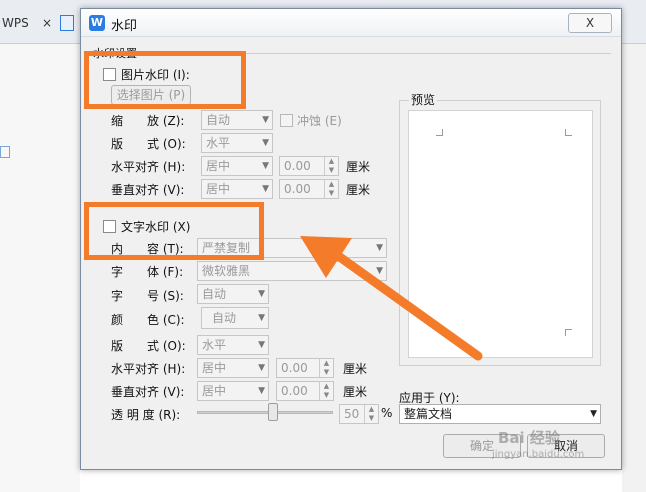  What do you see at coordinates (538, 454) in the screenshot?
I see `watermark-url: jingyan.baidu.com` at bounding box center [538, 454].